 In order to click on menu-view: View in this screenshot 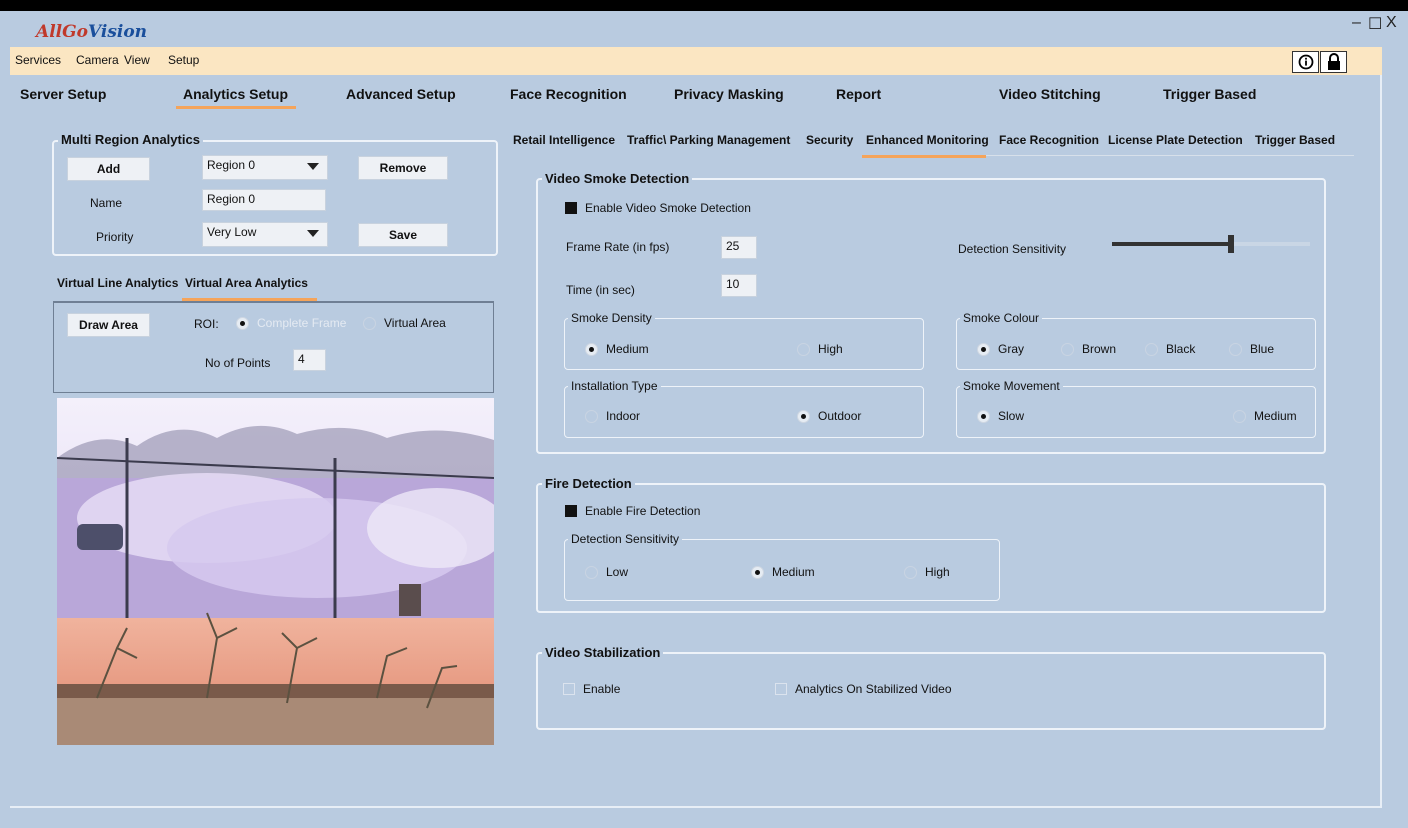, I will do `click(137, 60)`.